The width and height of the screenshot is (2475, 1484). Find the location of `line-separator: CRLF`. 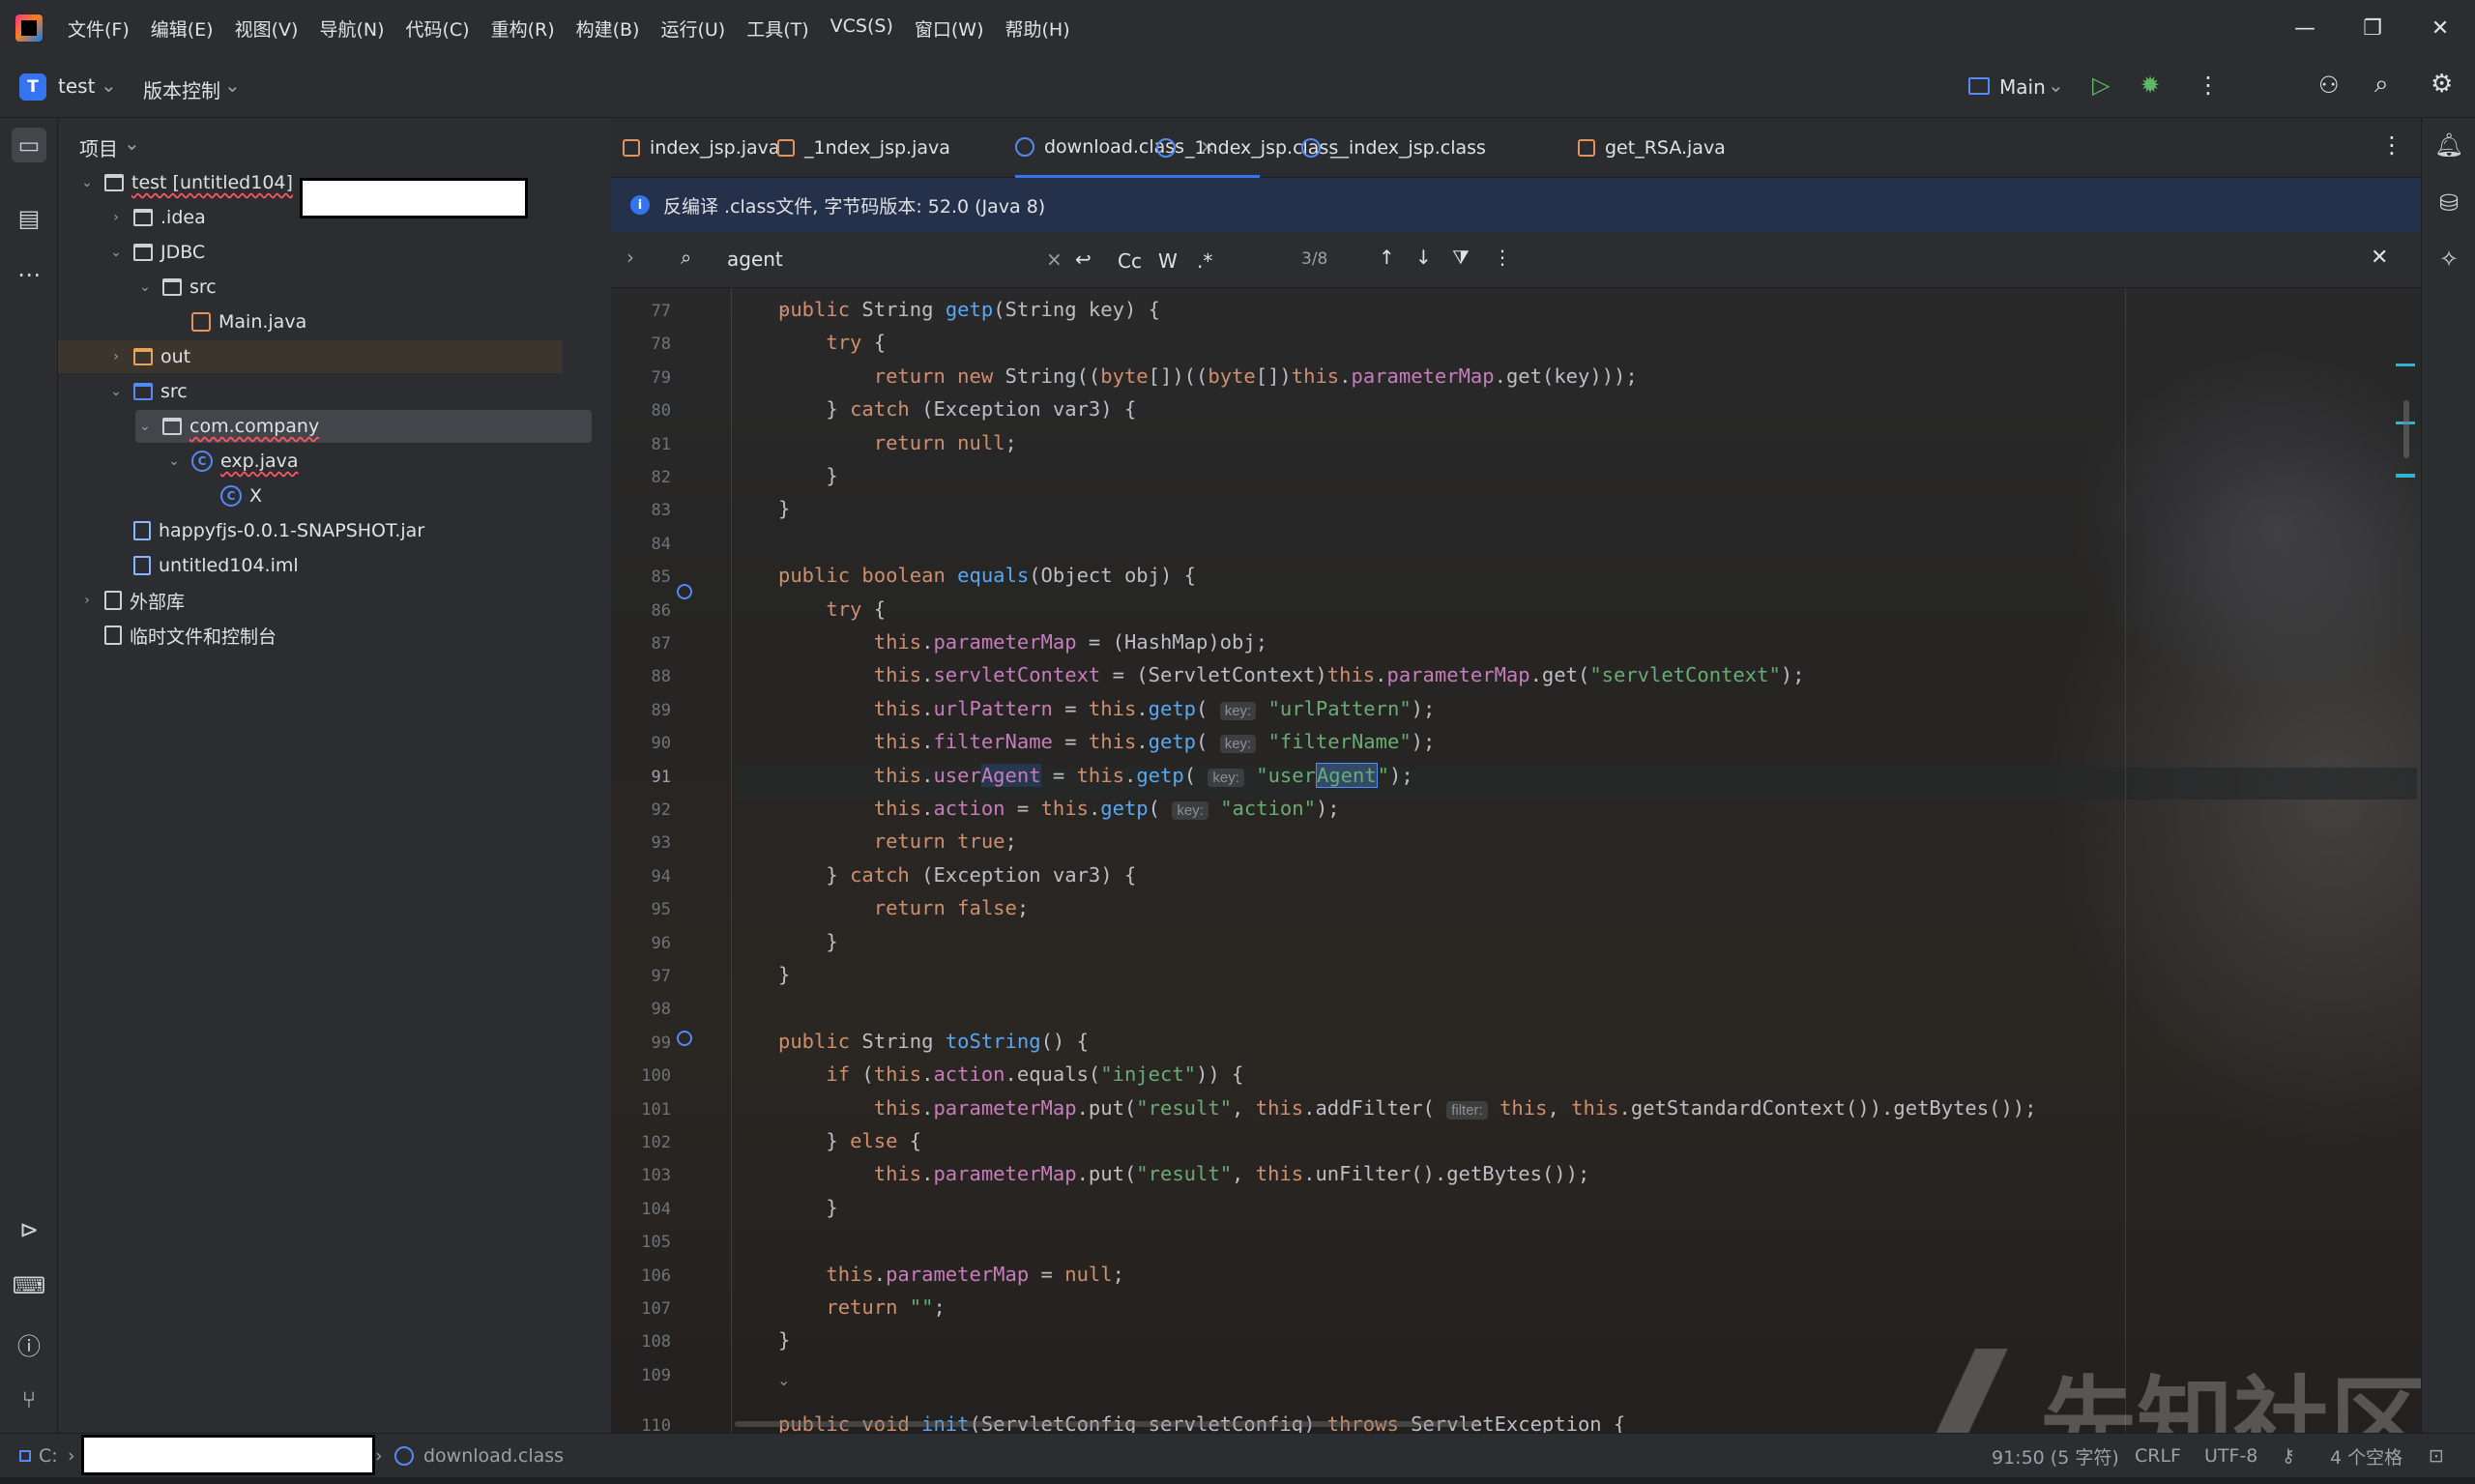

line-separator: CRLF is located at coordinates (2158, 1456).